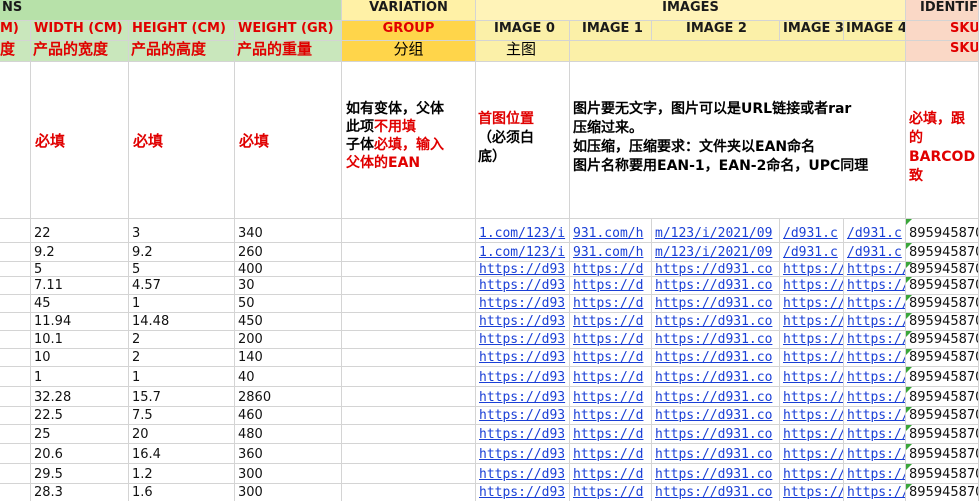 Image resolution: width=979 pixels, height=501 pixels. What do you see at coordinates (80, 31) in the screenshot?
I see `col-header-width: WIDTH (CM)` at bounding box center [80, 31].